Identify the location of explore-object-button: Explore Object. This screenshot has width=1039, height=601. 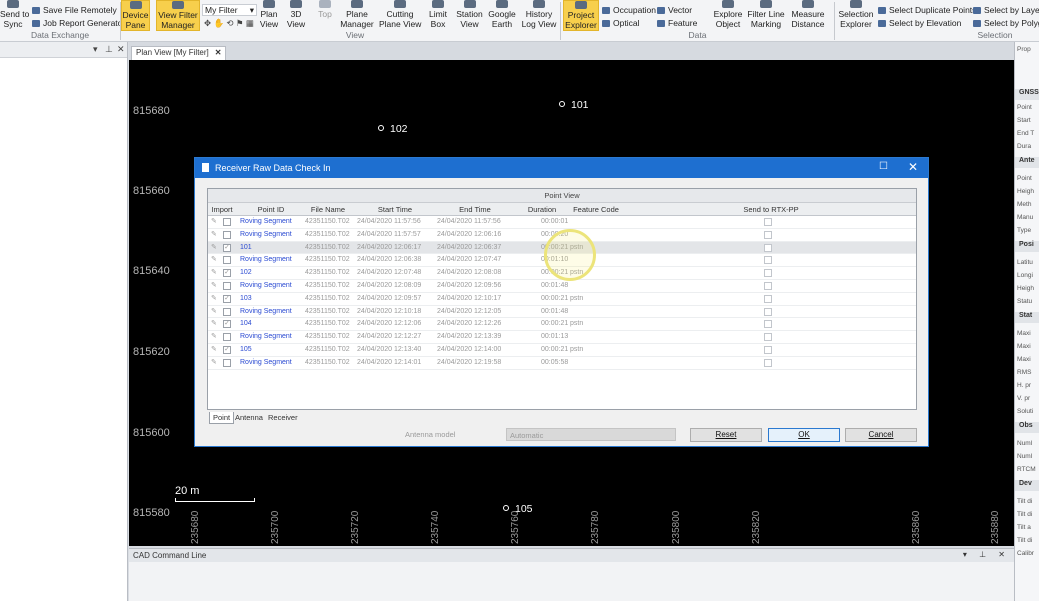
(728, 14).